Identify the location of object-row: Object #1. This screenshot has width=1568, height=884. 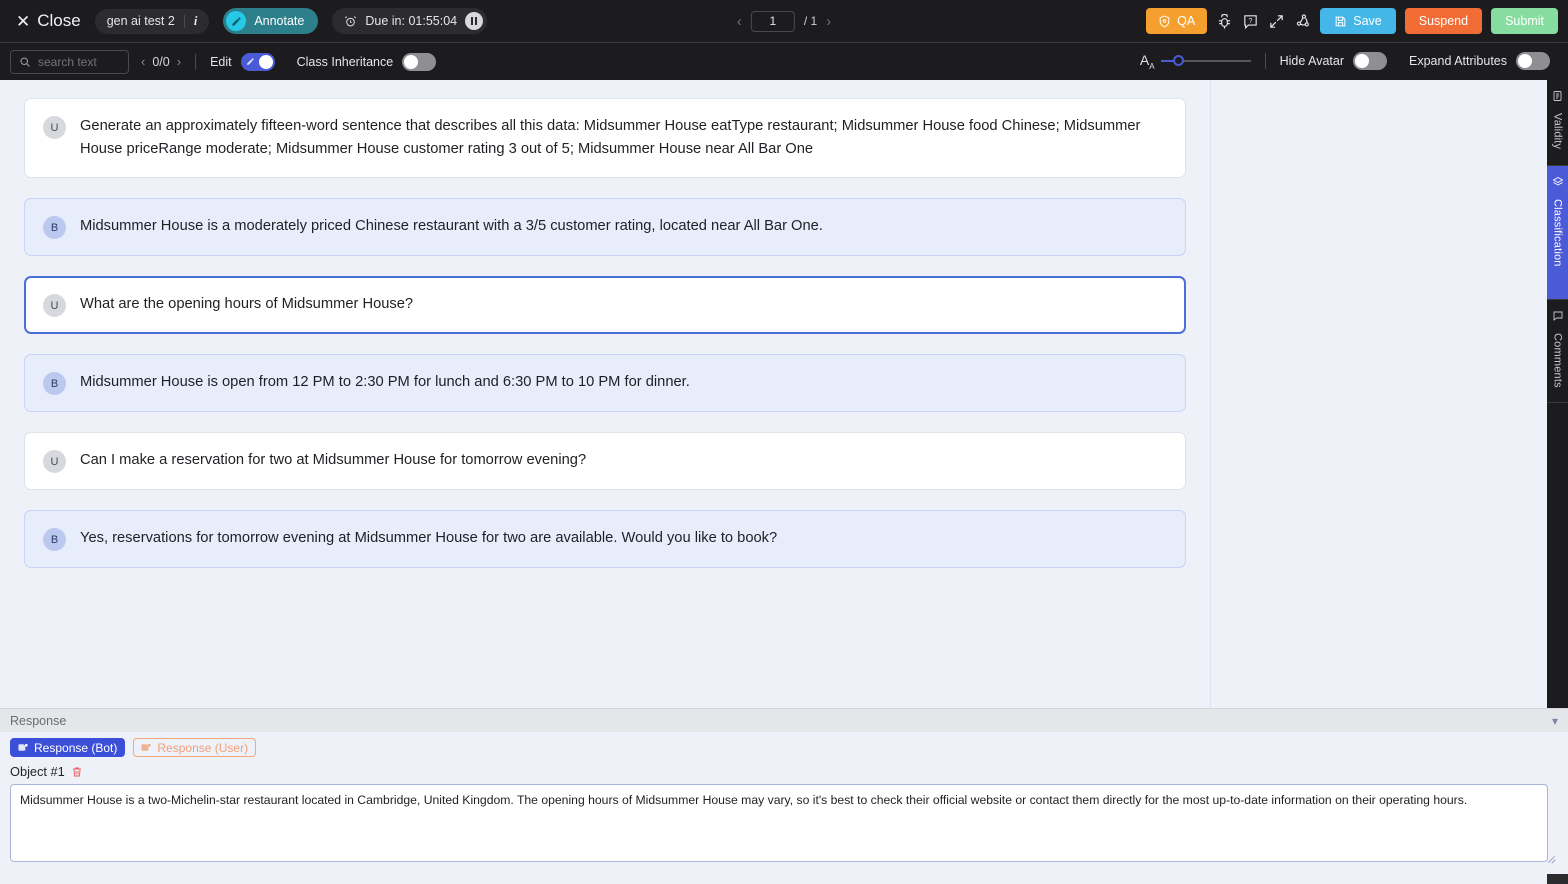
(784, 771).